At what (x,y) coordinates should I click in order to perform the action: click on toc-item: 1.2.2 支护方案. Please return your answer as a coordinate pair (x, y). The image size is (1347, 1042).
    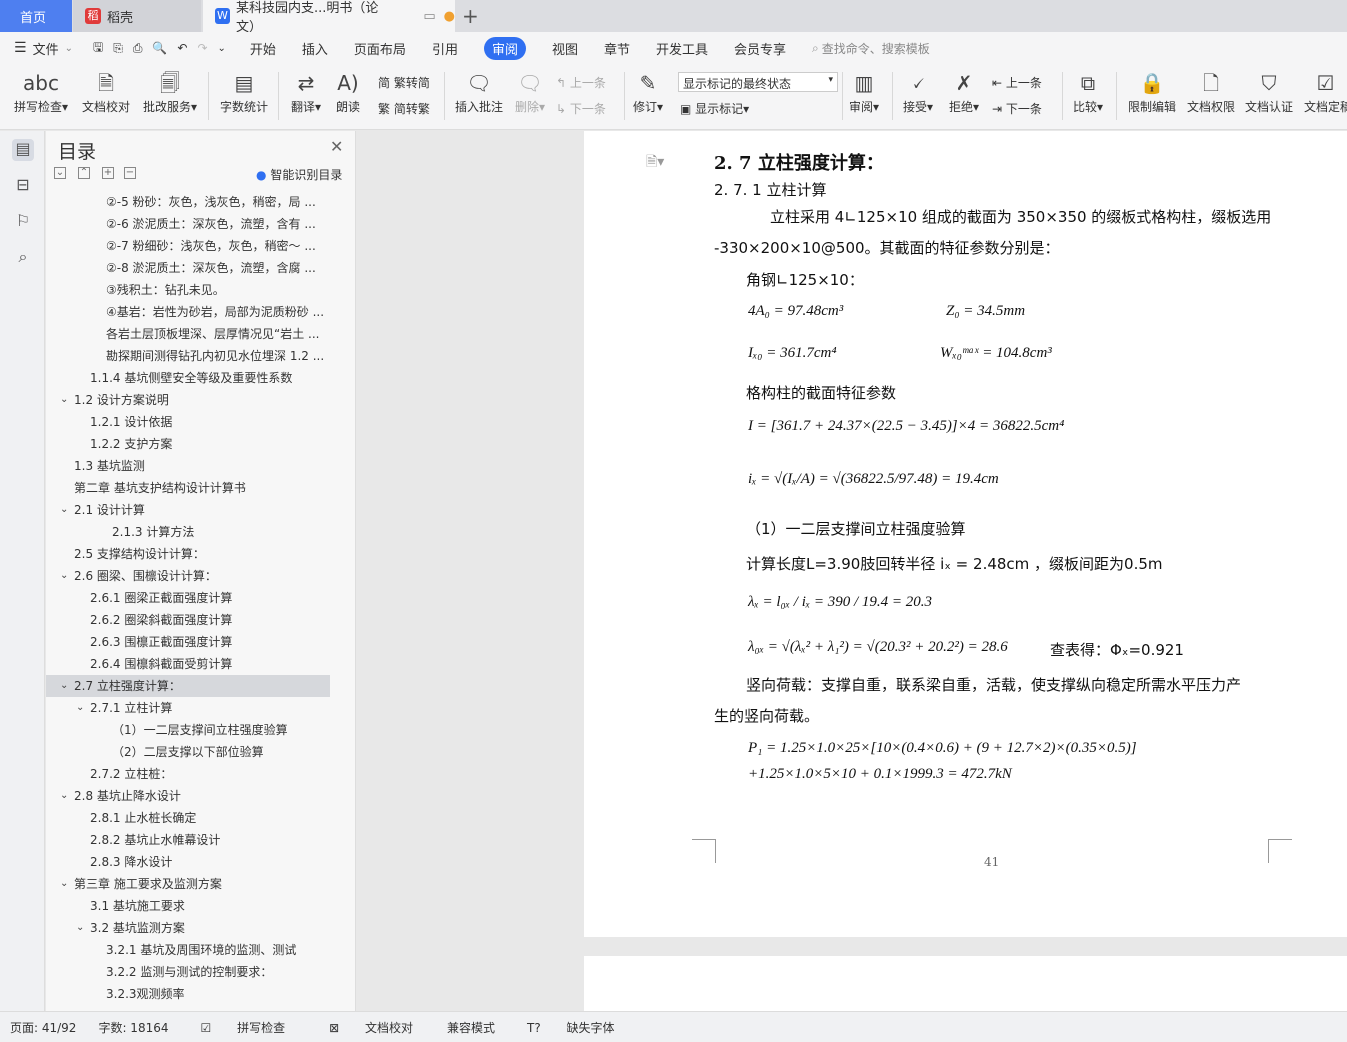
    Looking at the image, I should click on (188, 444).